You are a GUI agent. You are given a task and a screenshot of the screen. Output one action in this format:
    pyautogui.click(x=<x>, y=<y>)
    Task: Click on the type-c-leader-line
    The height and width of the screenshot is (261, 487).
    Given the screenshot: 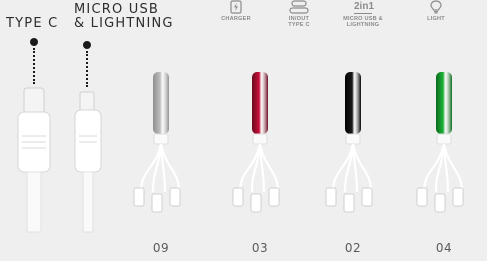 What is the action you would take?
    pyautogui.click(x=34, y=66)
    